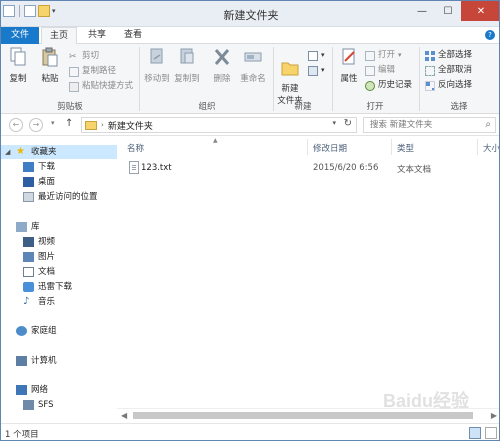  Describe the element at coordinates (187, 65) in the screenshot. I see `copy-to-button: 复制到` at that location.